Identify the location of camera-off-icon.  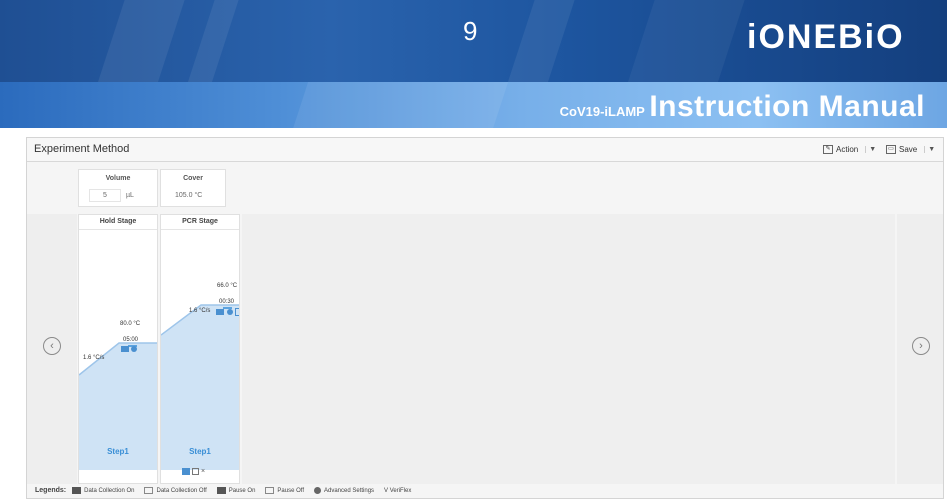
(149, 490).